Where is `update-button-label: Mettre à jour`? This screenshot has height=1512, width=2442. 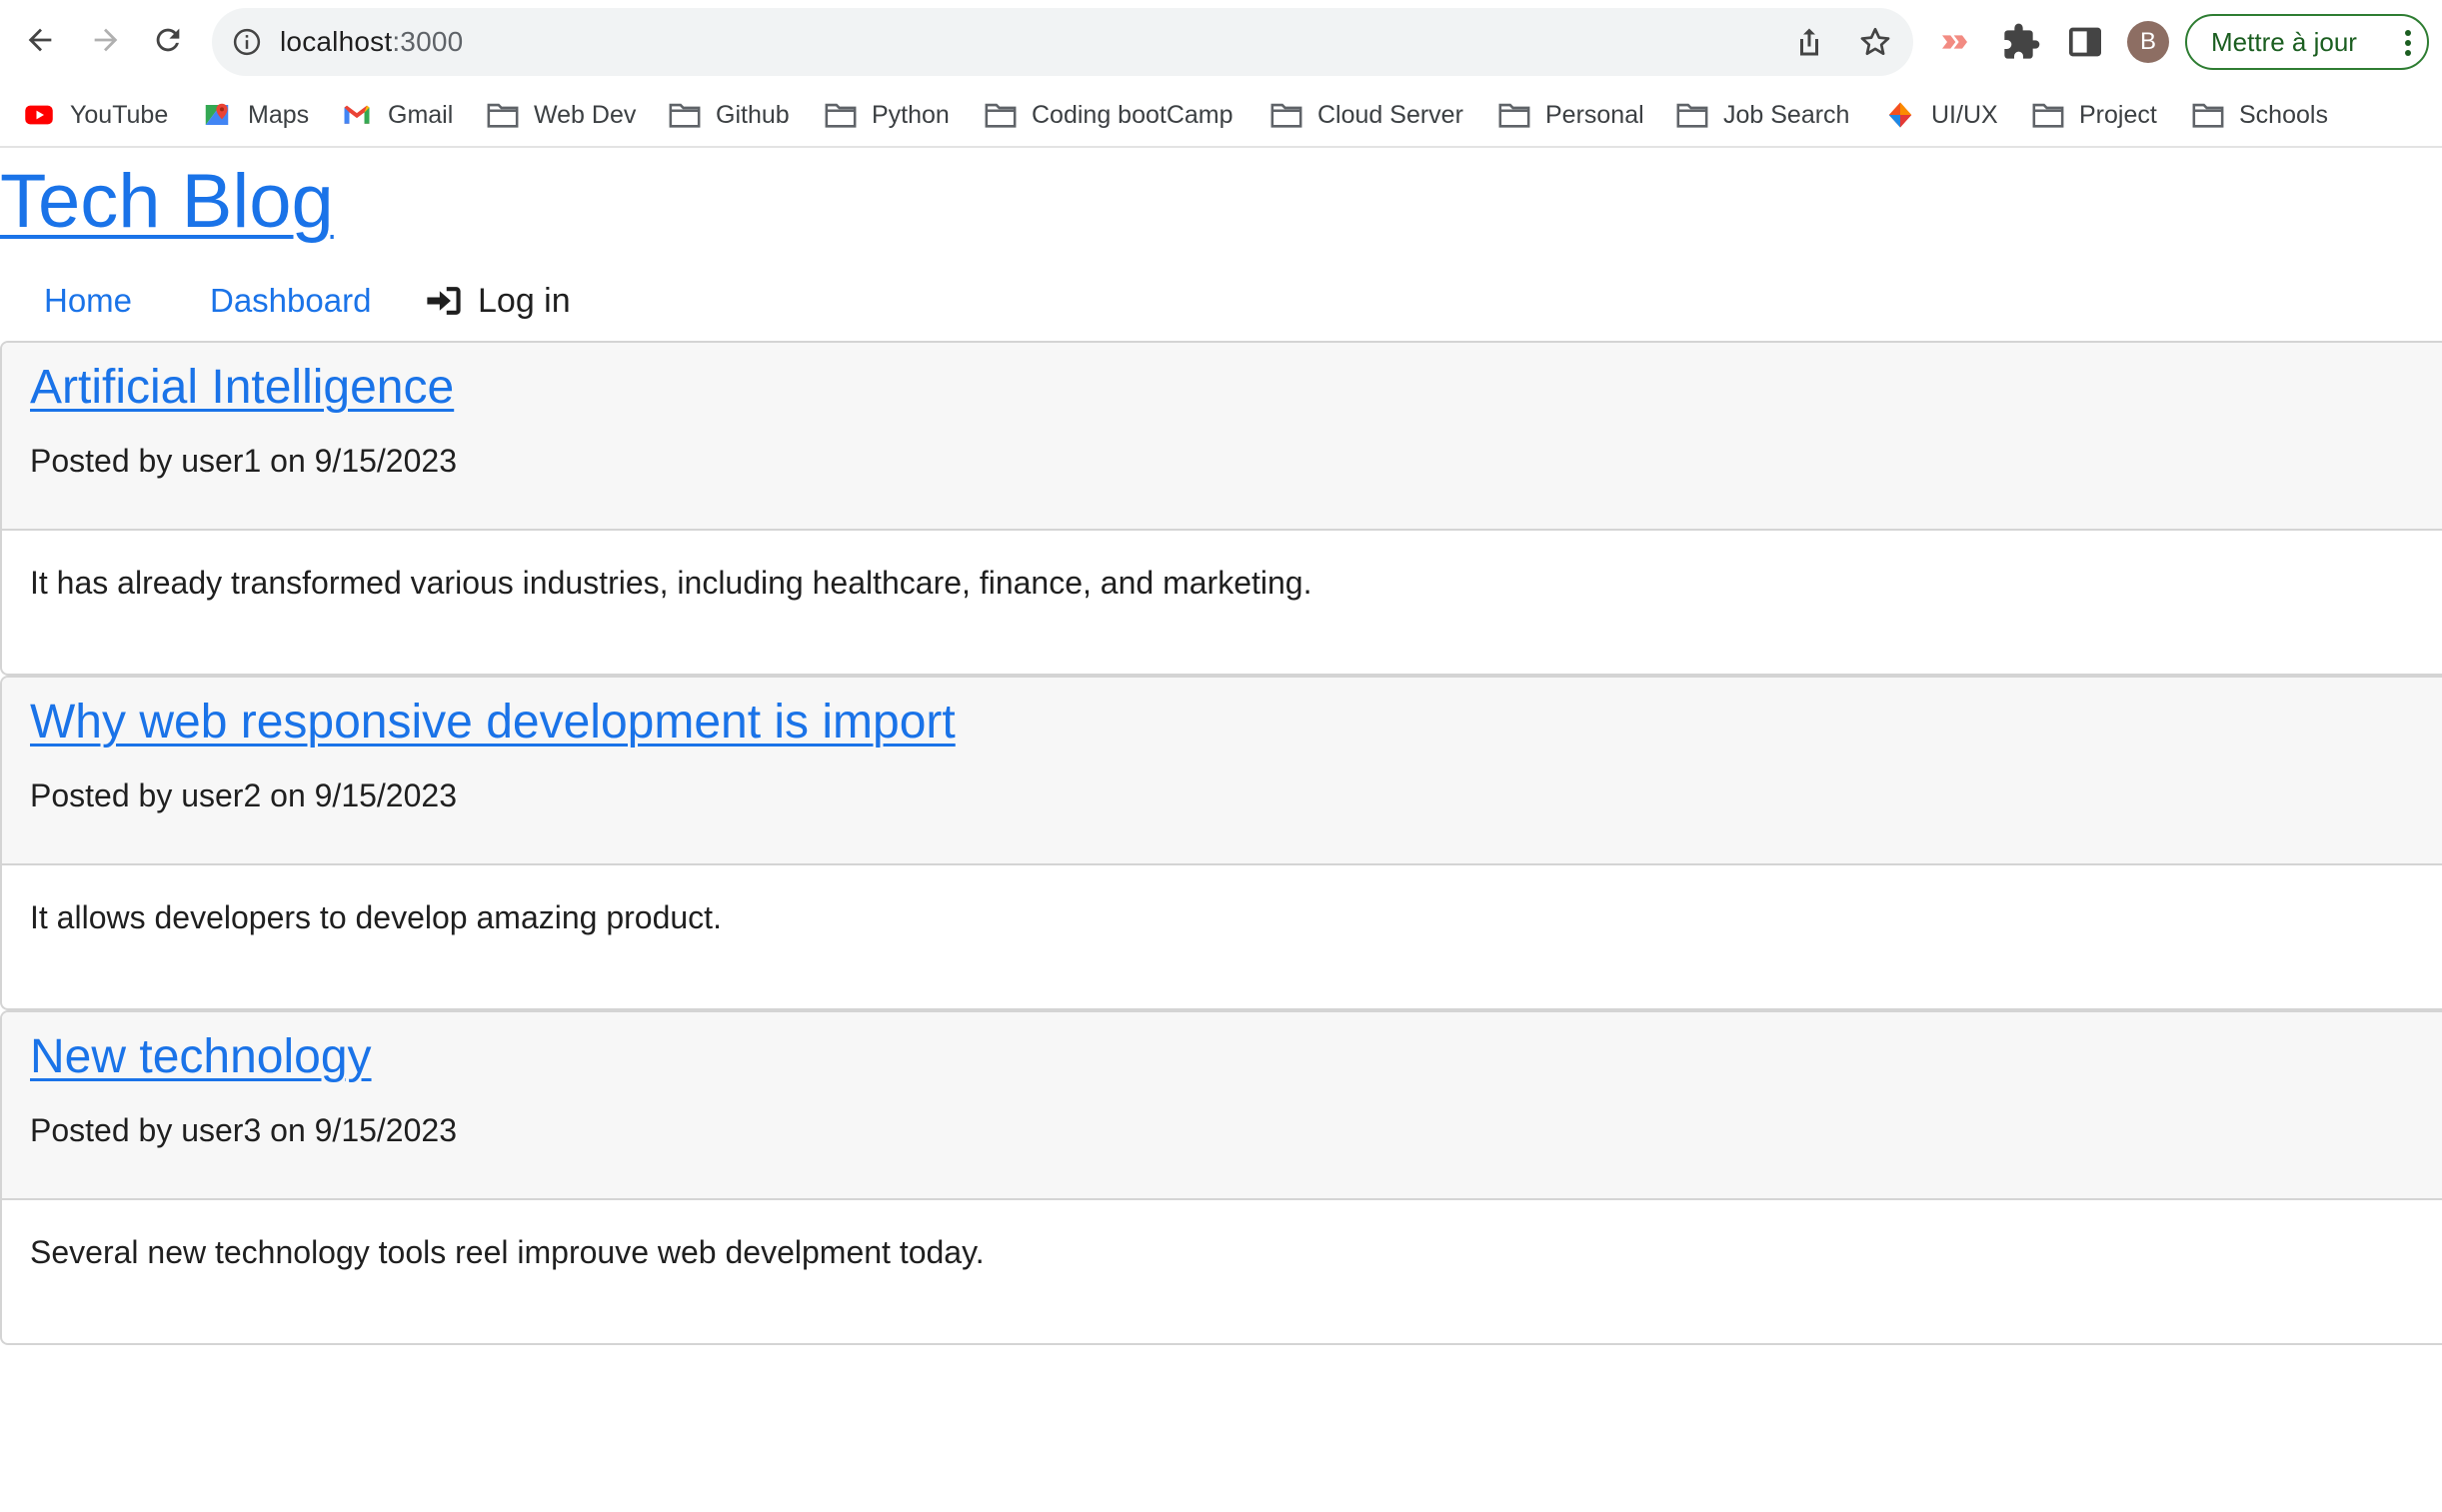 update-button-label: Mettre à jour is located at coordinates (2284, 42).